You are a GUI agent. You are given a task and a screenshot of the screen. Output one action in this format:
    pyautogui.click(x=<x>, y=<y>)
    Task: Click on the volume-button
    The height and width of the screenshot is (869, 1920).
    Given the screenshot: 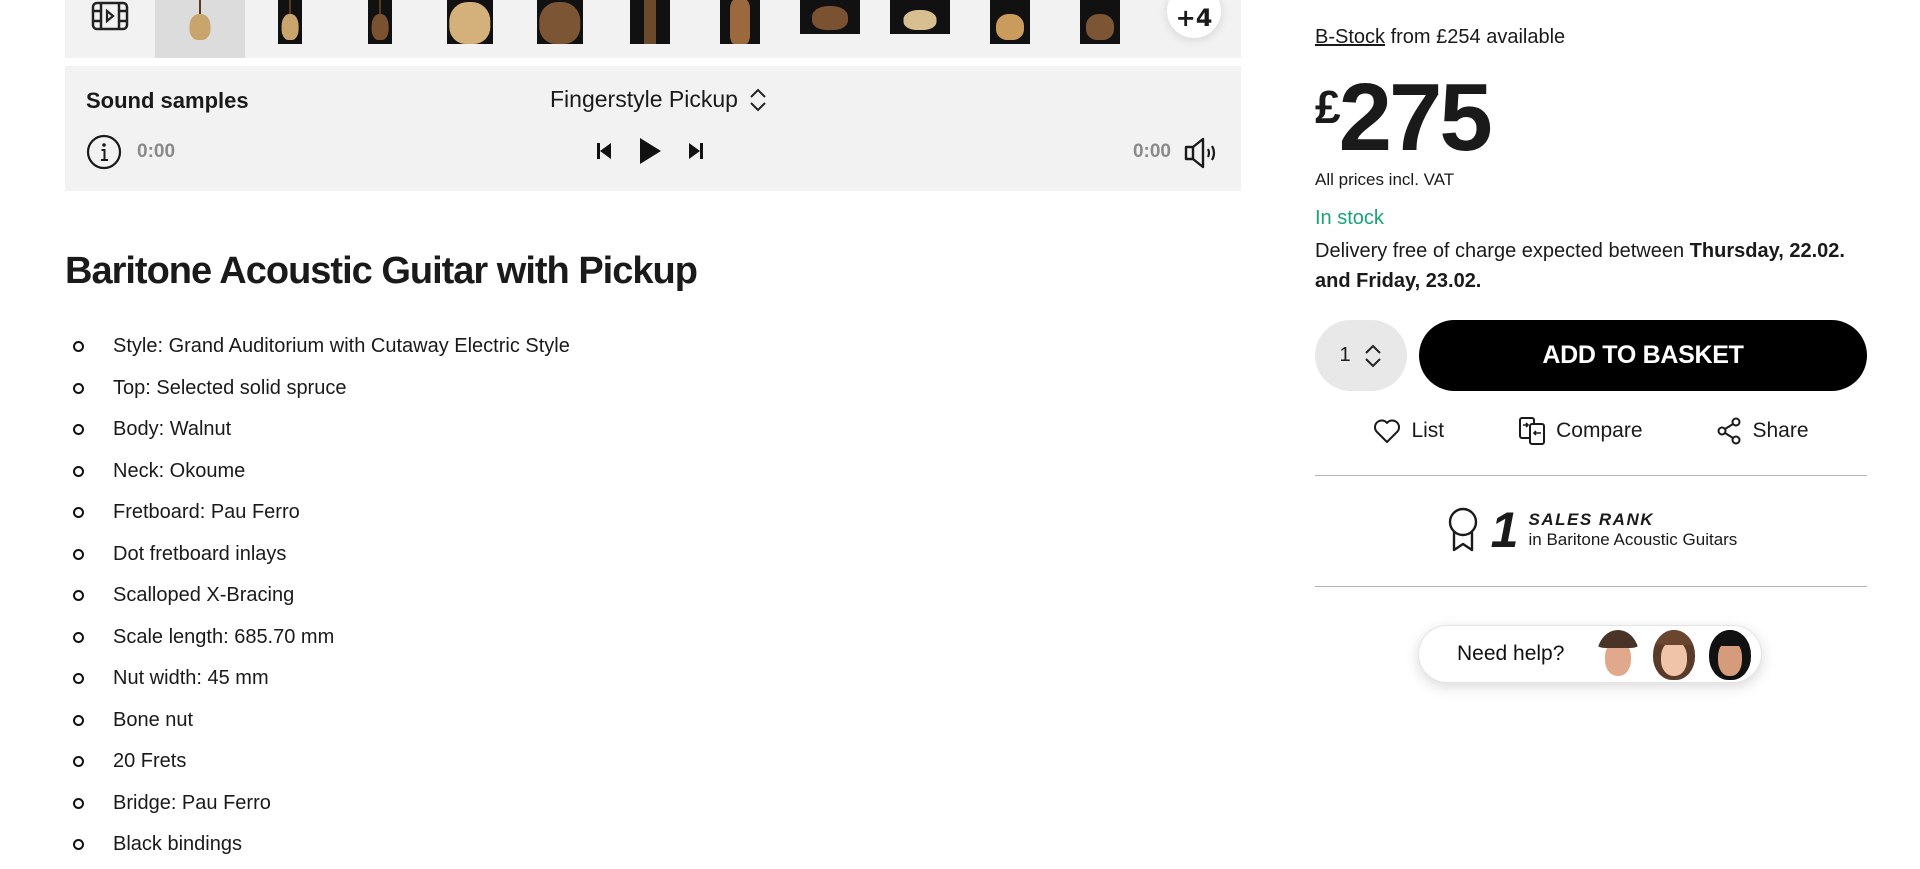 What is the action you would take?
    pyautogui.click(x=1202, y=155)
    